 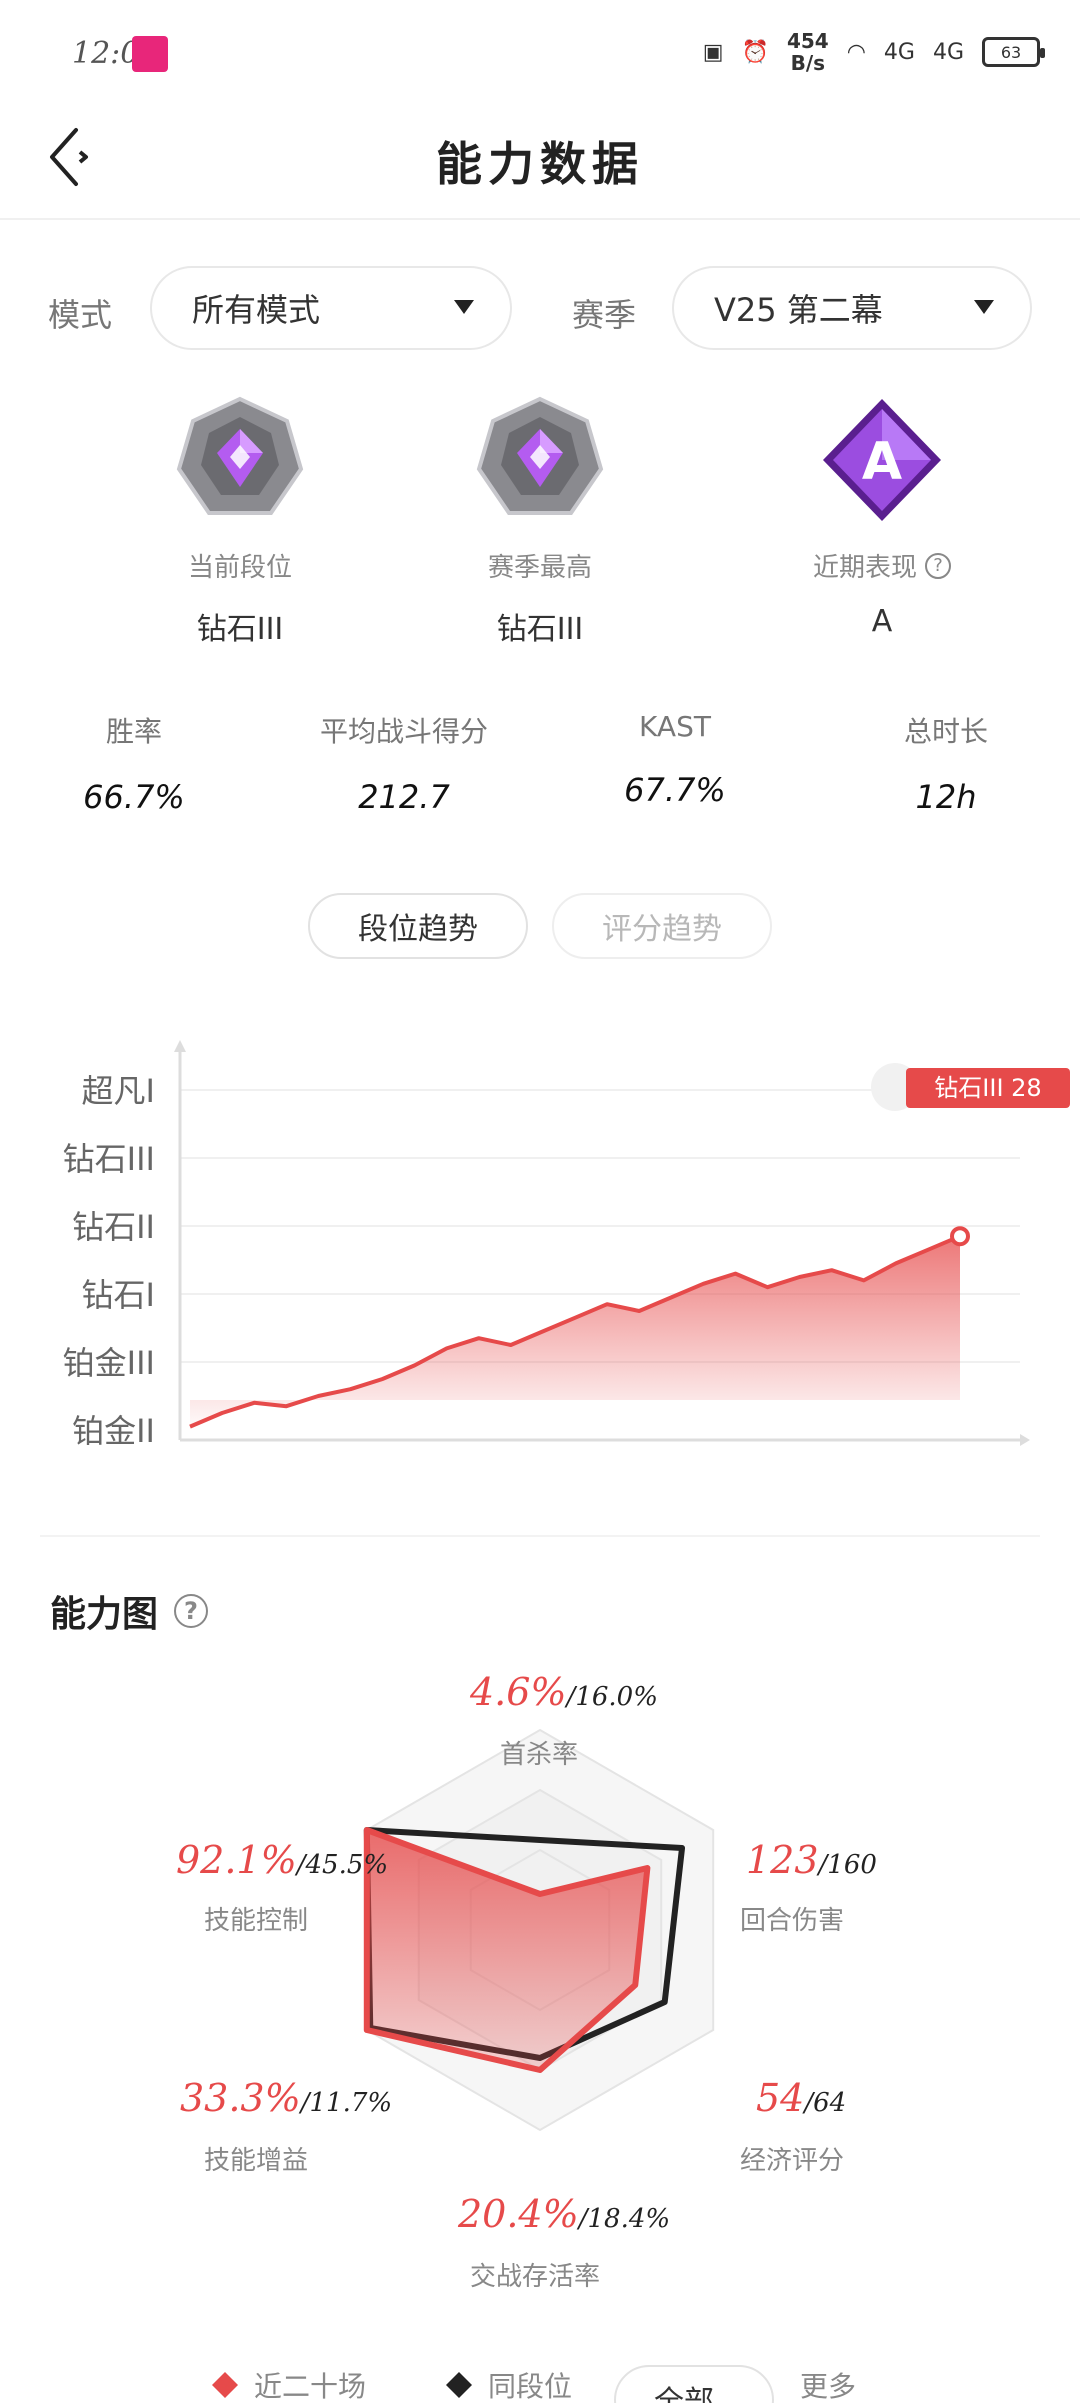 I want to click on ability-section-title: 能力图 ?, so click(x=129, y=1611).